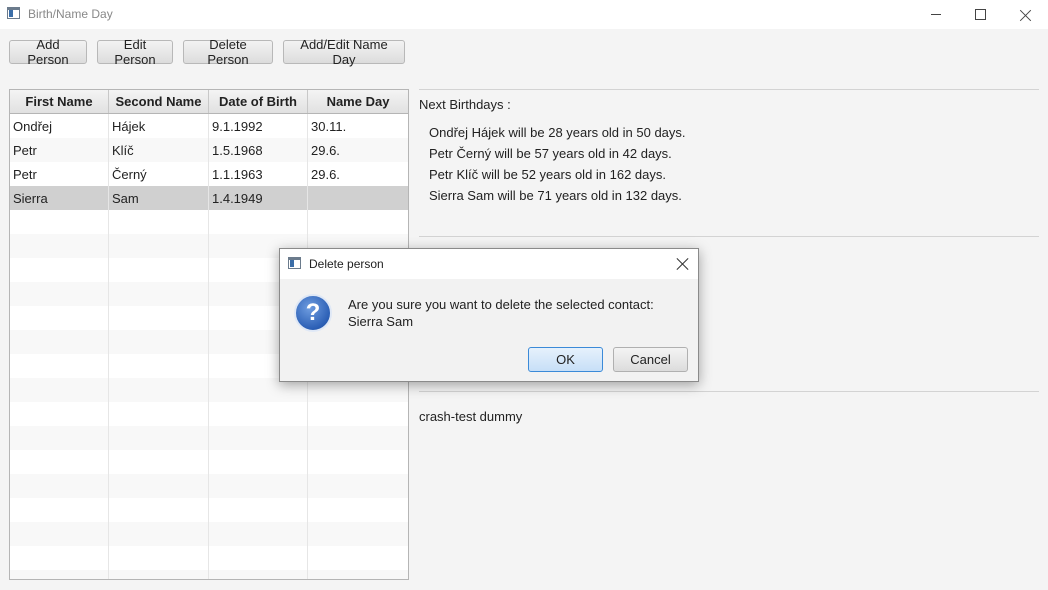 This screenshot has height=590, width=1048. I want to click on delete-person-button: Delete Person, so click(228, 52).